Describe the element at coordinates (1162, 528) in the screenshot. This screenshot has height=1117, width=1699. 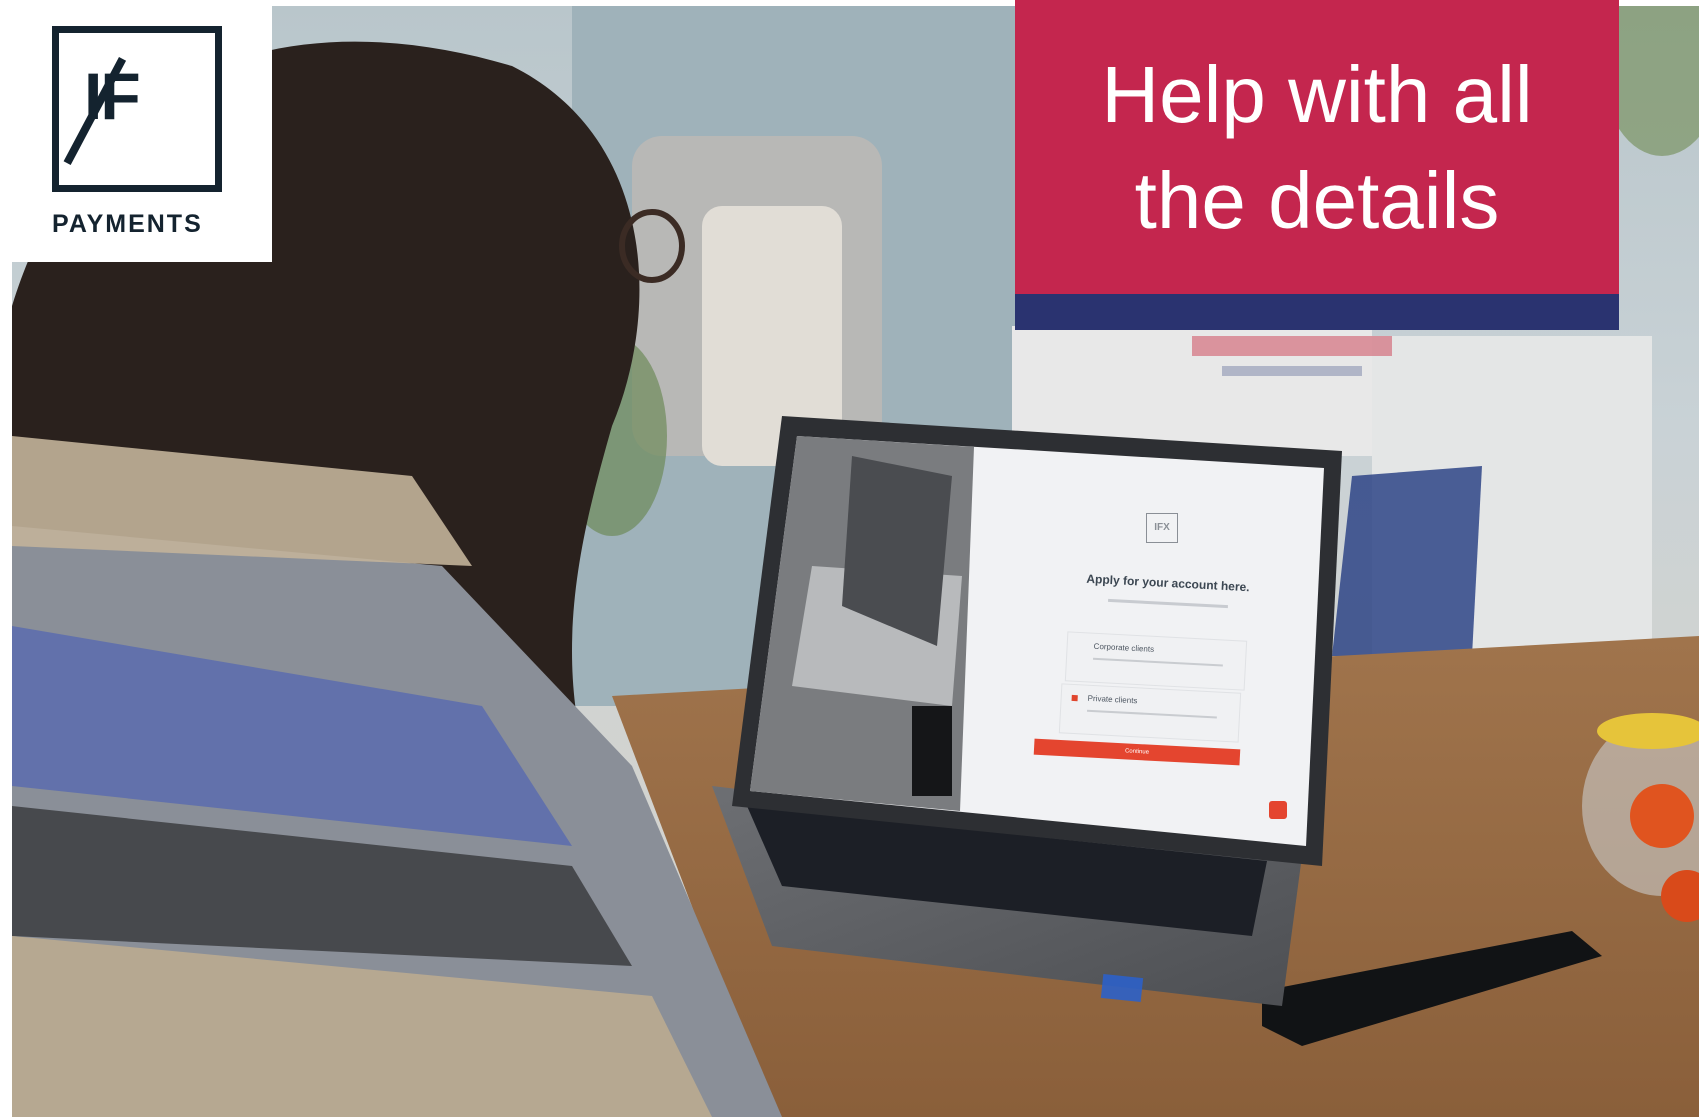
I see `screen-logo: IFX` at that location.